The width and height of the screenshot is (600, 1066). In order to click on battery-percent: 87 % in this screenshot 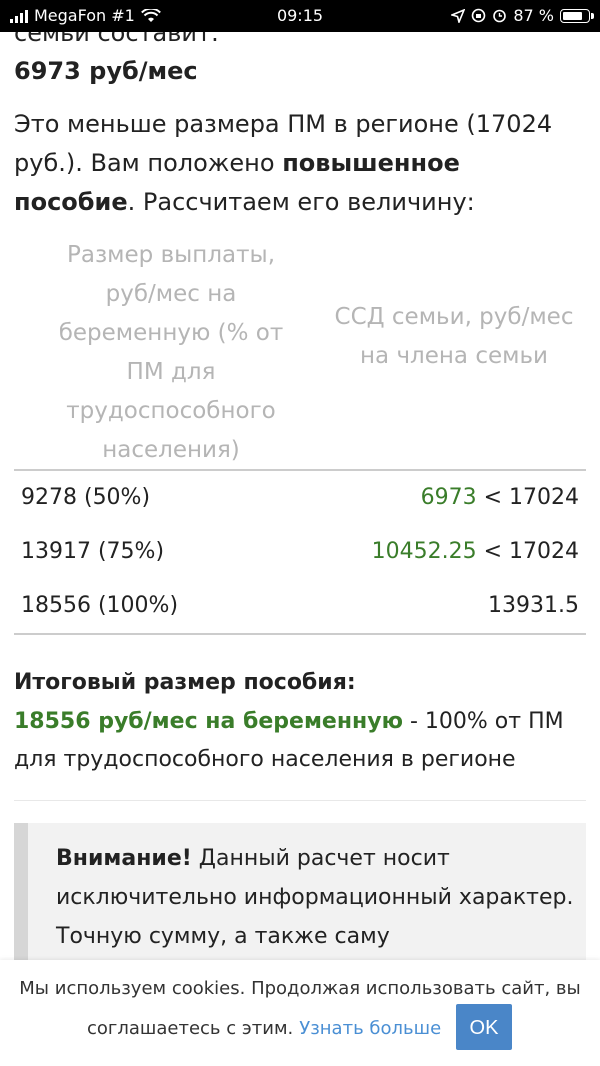, I will do `click(533, 15)`.